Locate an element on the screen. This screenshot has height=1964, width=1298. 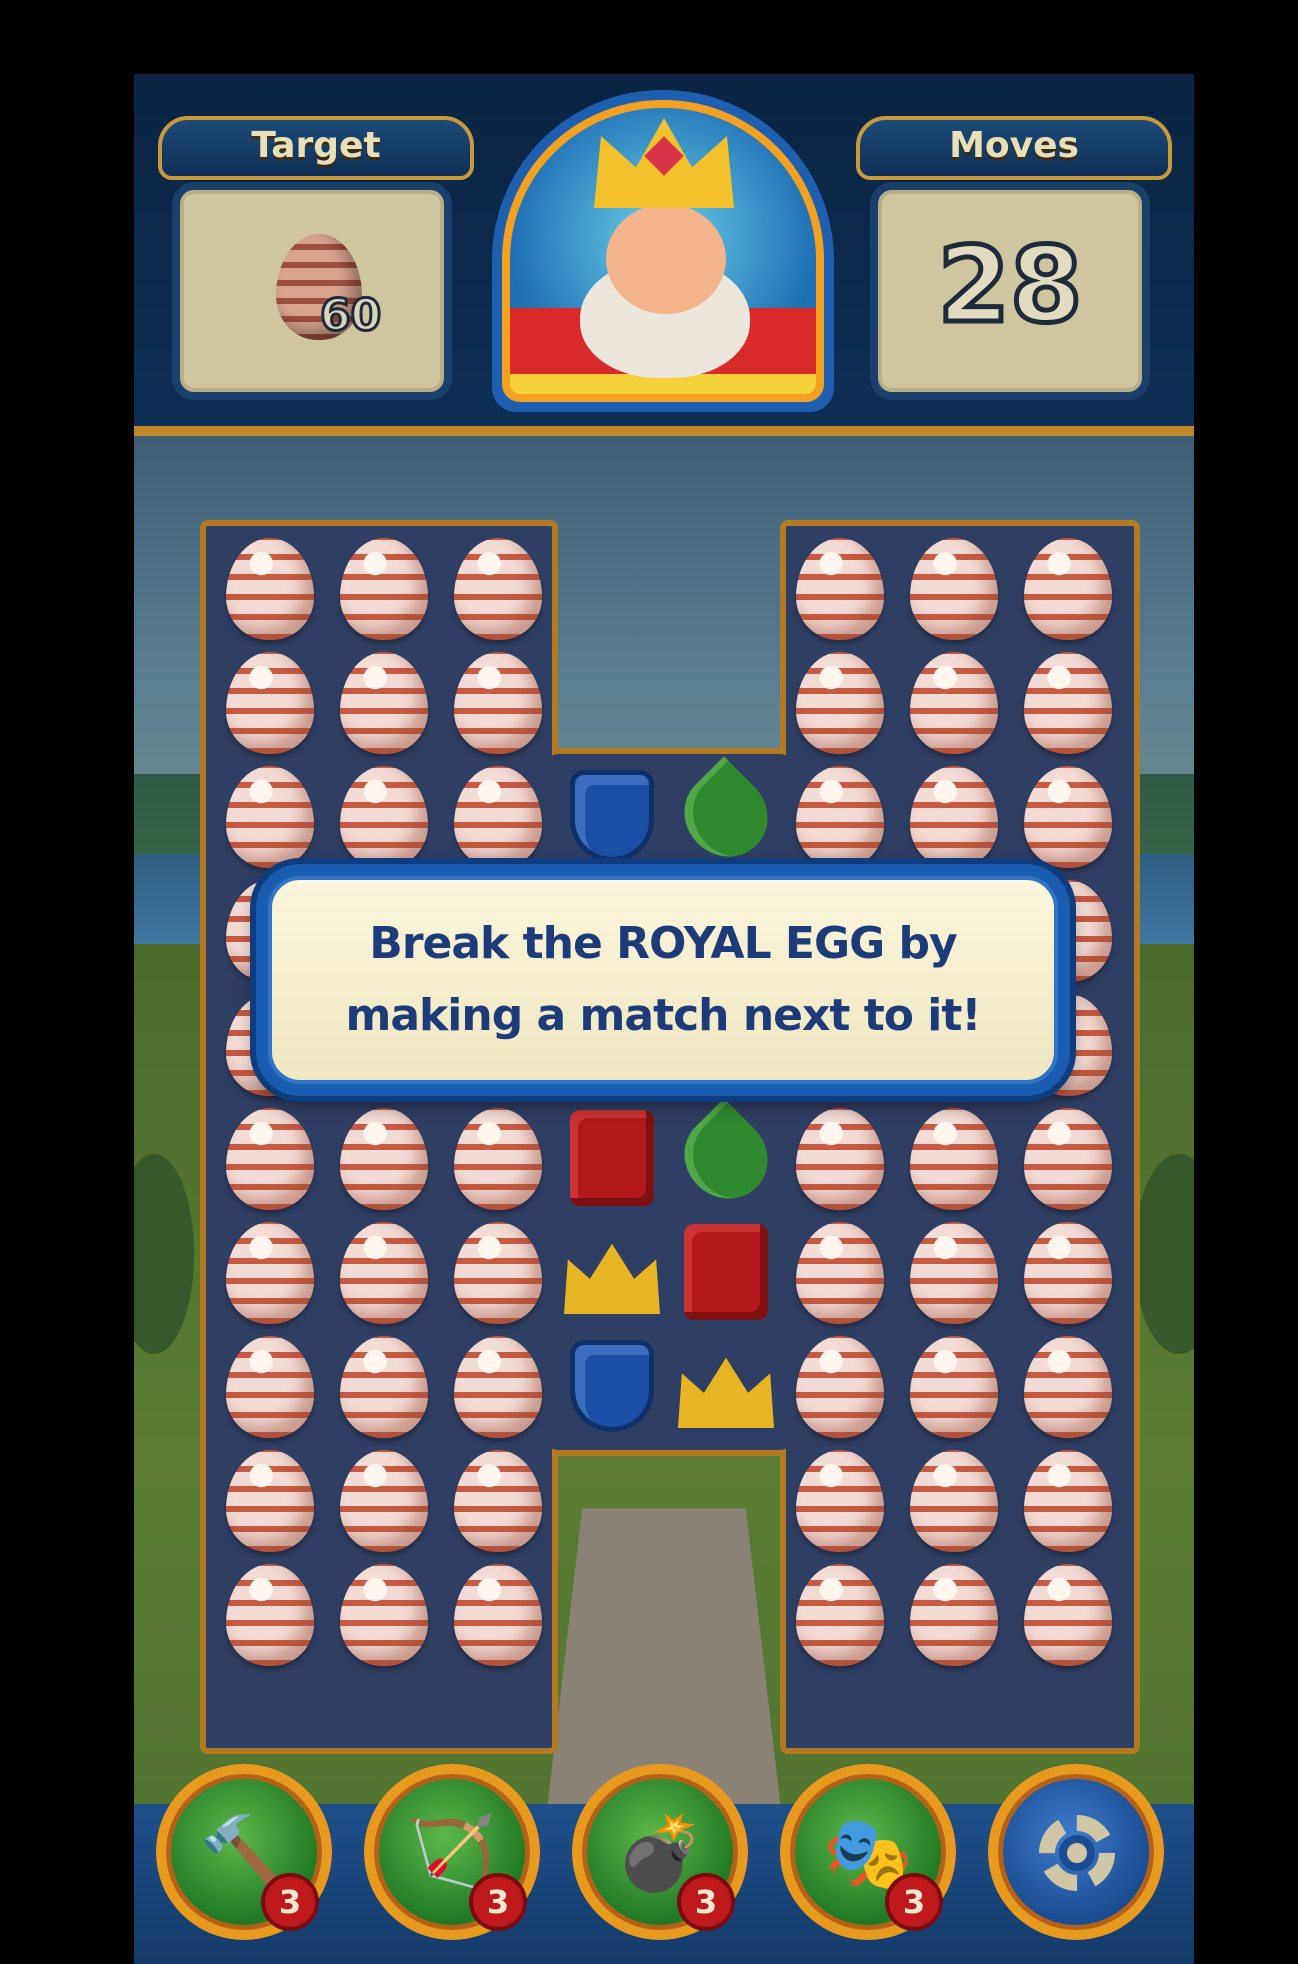
crown-piece-icon is located at coordinates (612, 1278).